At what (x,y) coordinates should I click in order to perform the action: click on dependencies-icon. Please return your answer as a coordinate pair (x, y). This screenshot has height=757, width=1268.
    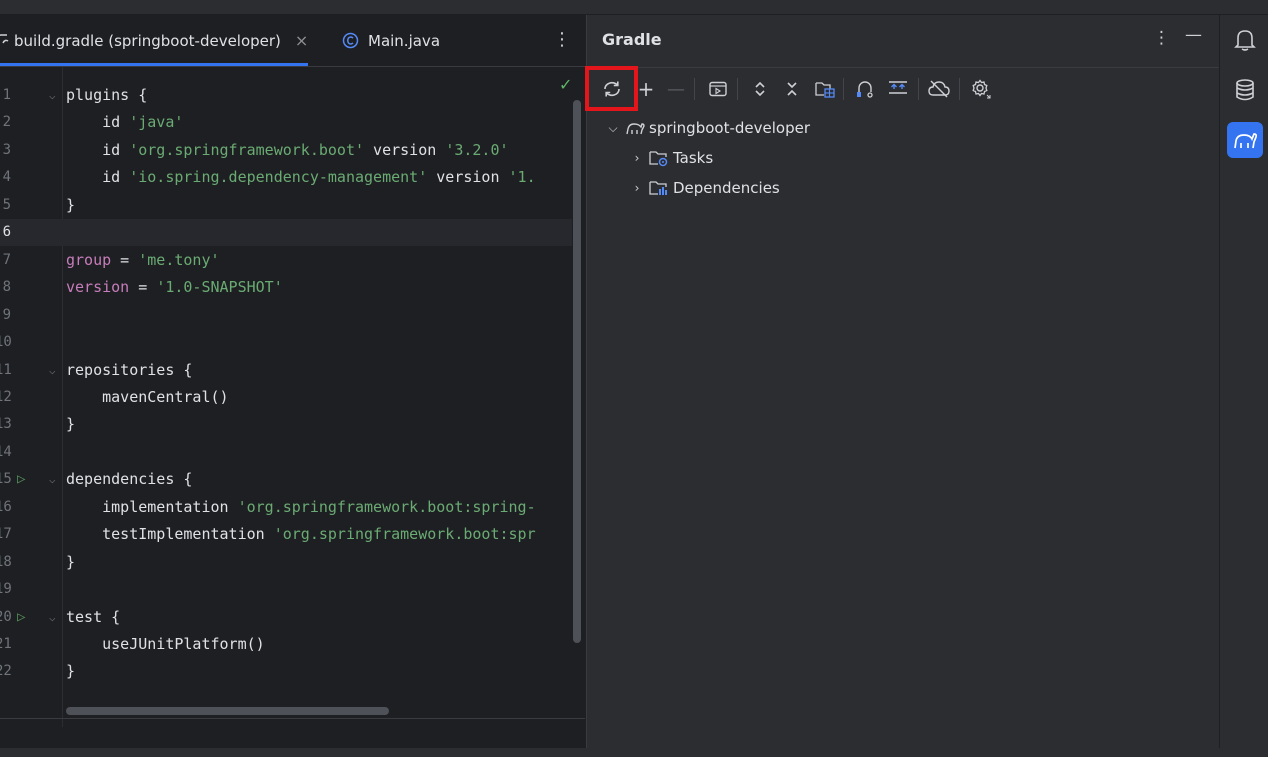
    Looking at the image, I should click on (865, 89).